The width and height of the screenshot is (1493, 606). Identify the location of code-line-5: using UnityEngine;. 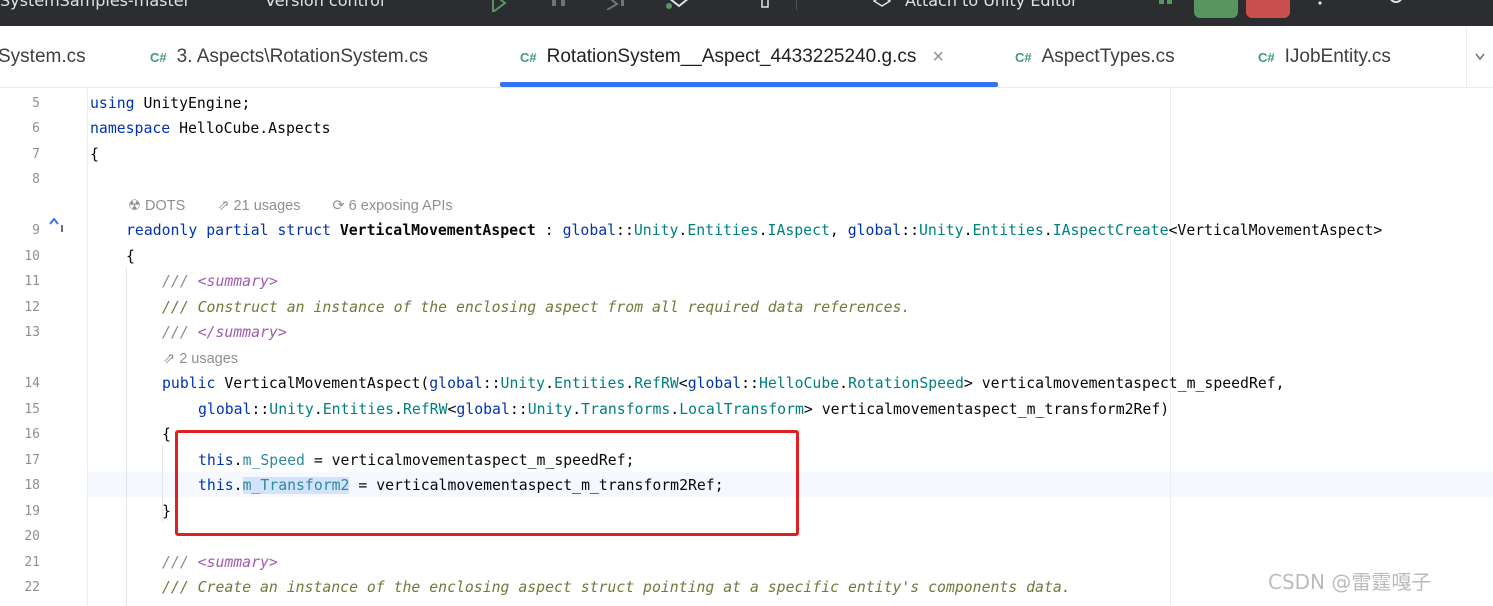
(170, 103).